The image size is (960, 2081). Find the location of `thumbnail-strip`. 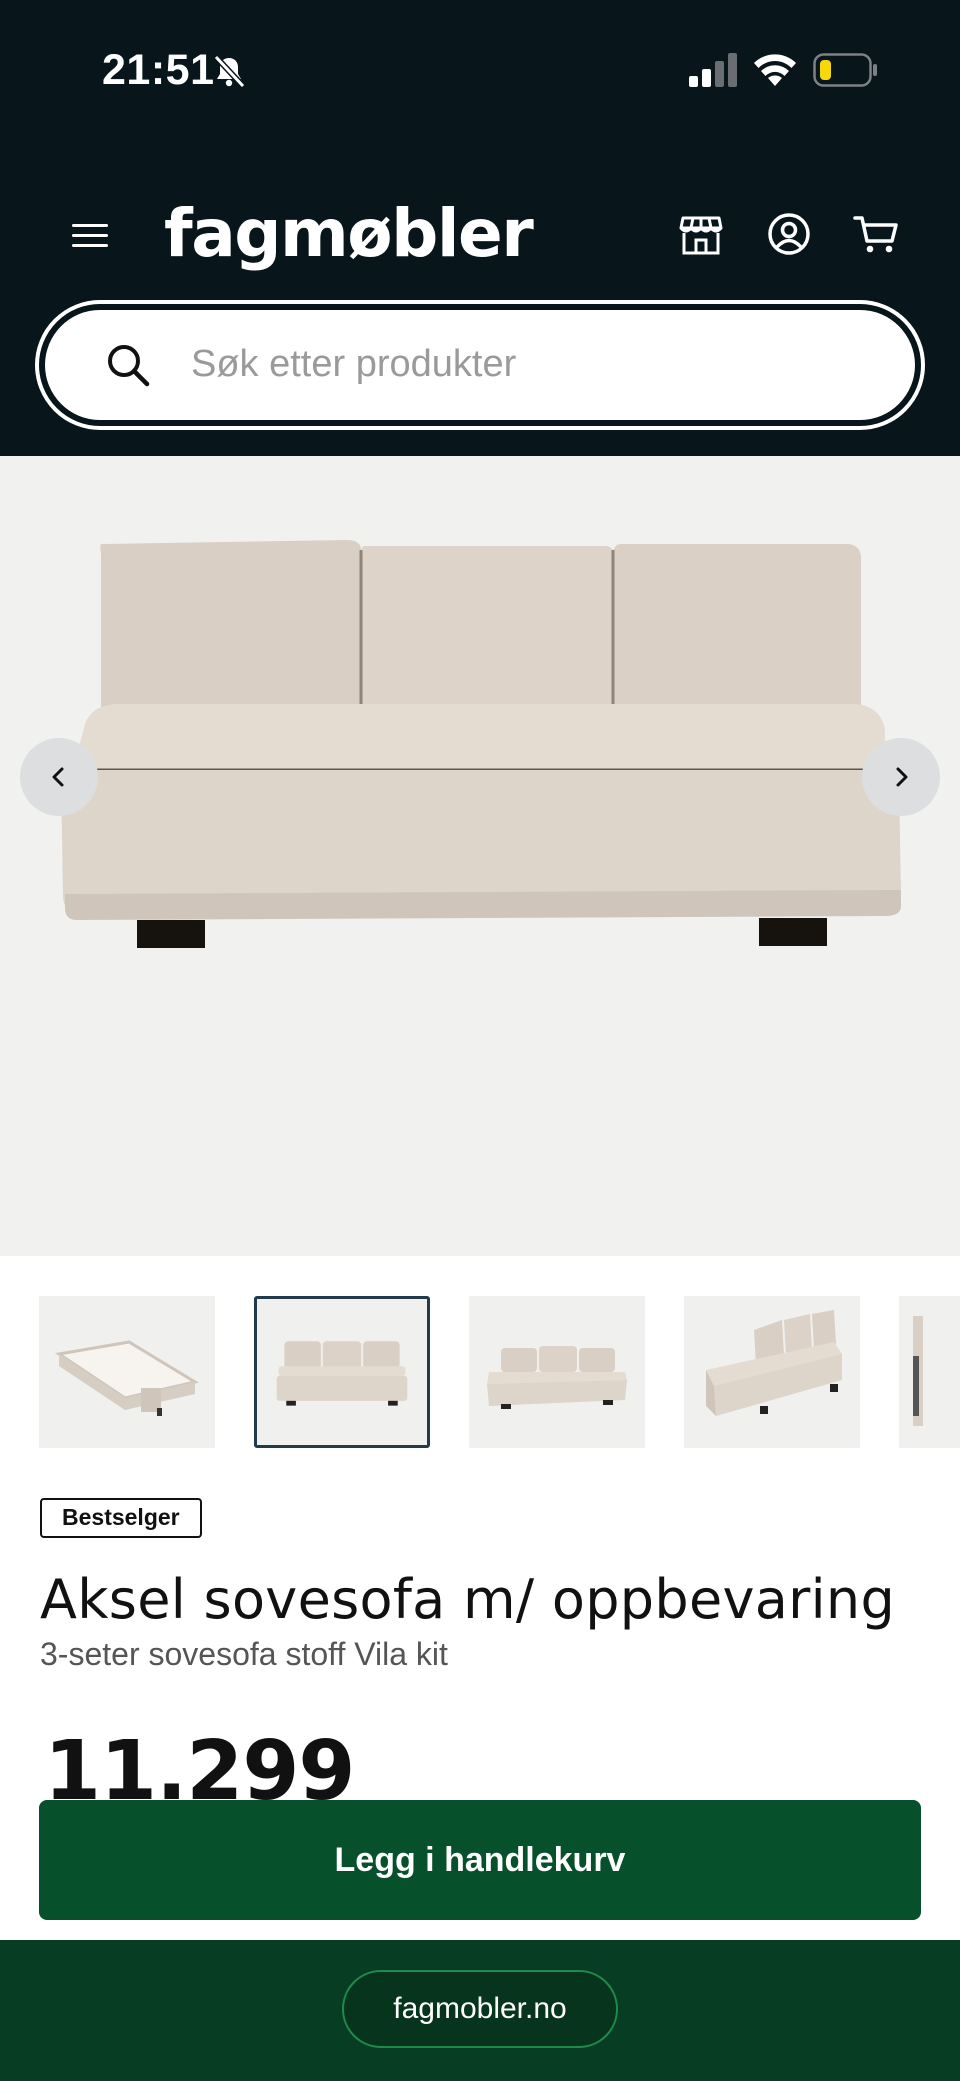

thumbnail-strip is located at coordinates (480, 1372).